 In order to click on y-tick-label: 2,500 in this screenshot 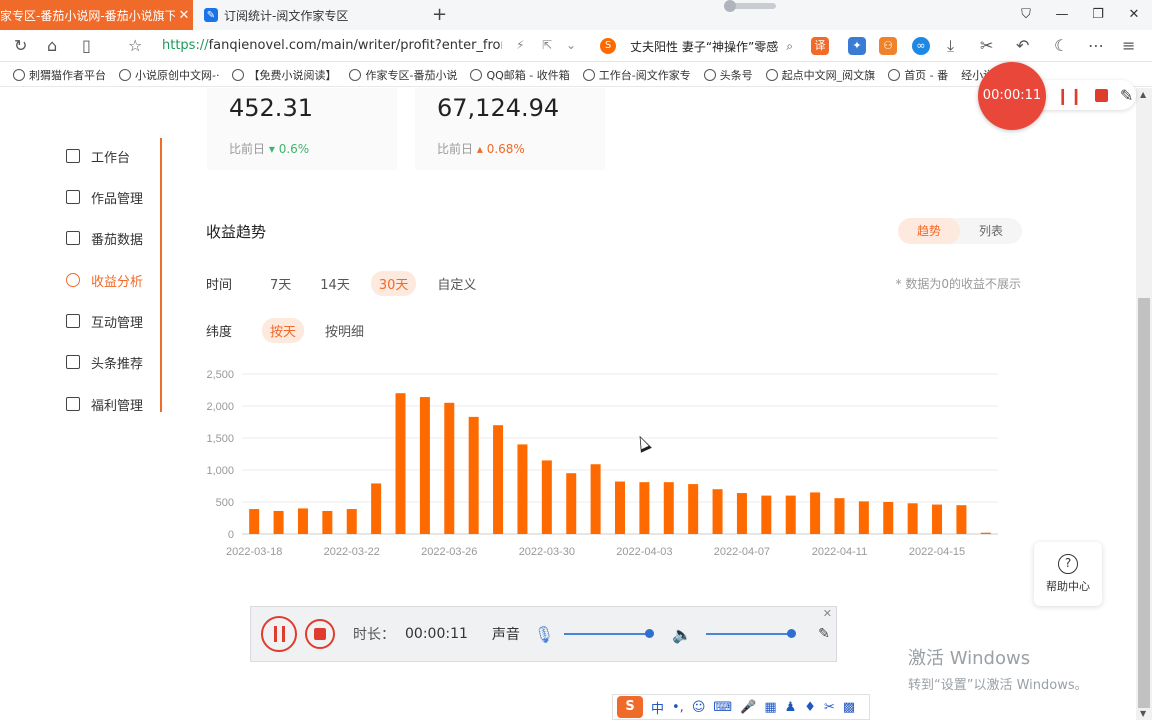, I will do `click(220, 375)`.